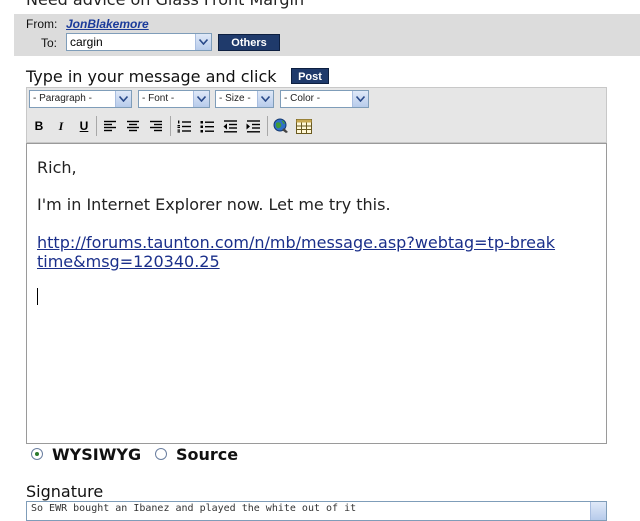 The width and height of the screenshot is (640, 521). What do you see at coordinates (57, 167) in the screenshot?
I see `editor-greeting: Rich,` at bounding box center [57, 167].